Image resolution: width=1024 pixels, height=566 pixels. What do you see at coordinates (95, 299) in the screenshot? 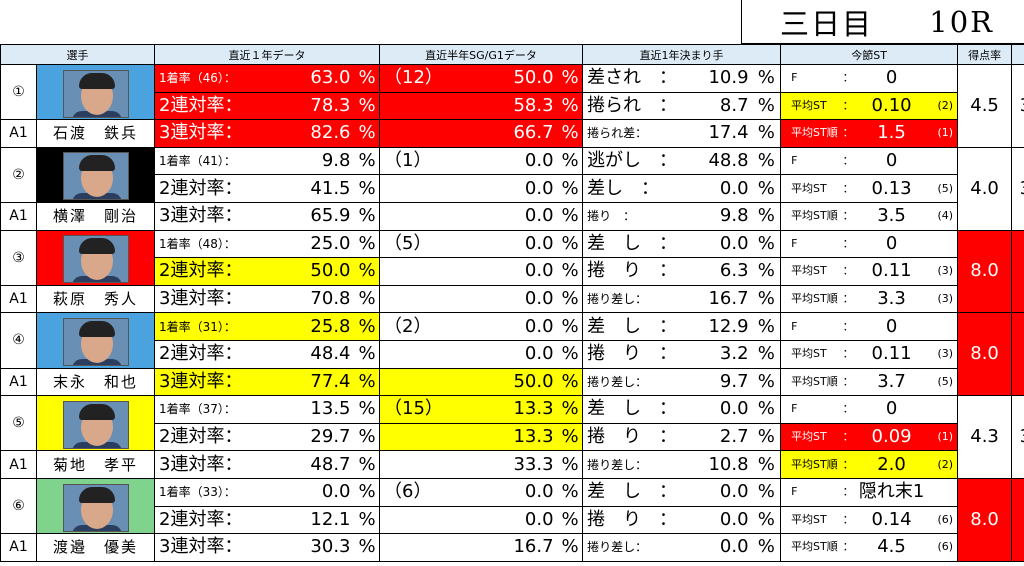
I see `racer-name: 萩原 秀人` at bounding box center [95, 299].